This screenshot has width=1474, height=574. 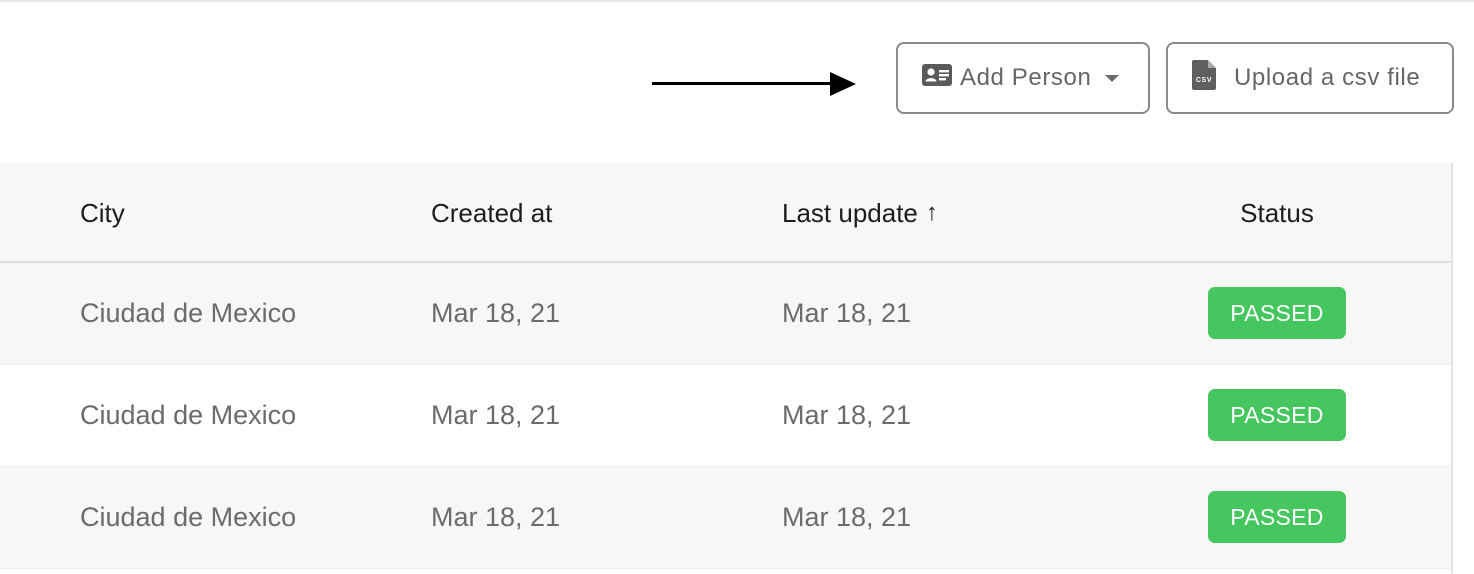 I want to click on column-header-label: Created at, so click(x=492, y=212).